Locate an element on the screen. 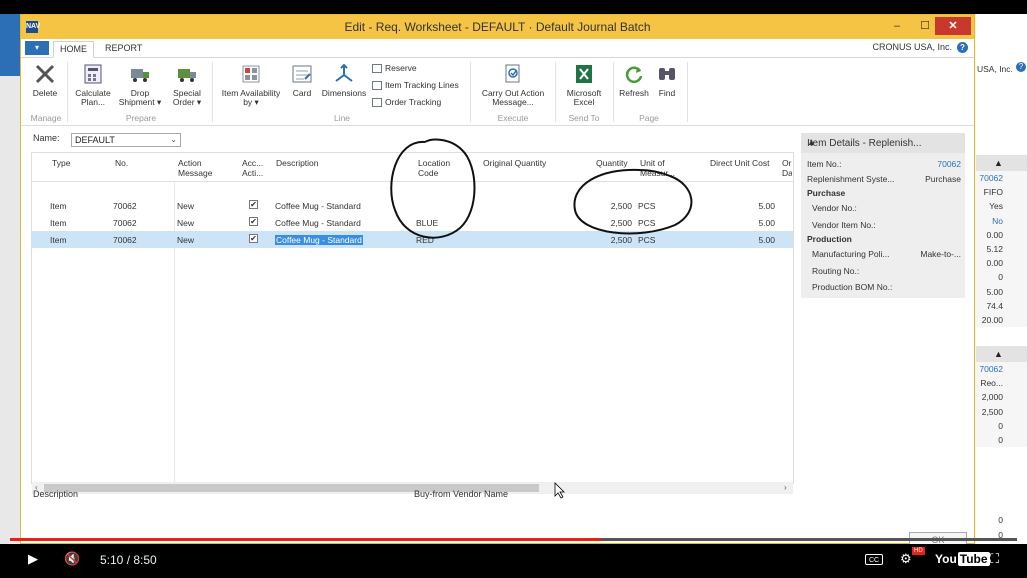 The width and height of the screenshot is (1027, 578). minimize-button: – is located at coordinates (897, 26).